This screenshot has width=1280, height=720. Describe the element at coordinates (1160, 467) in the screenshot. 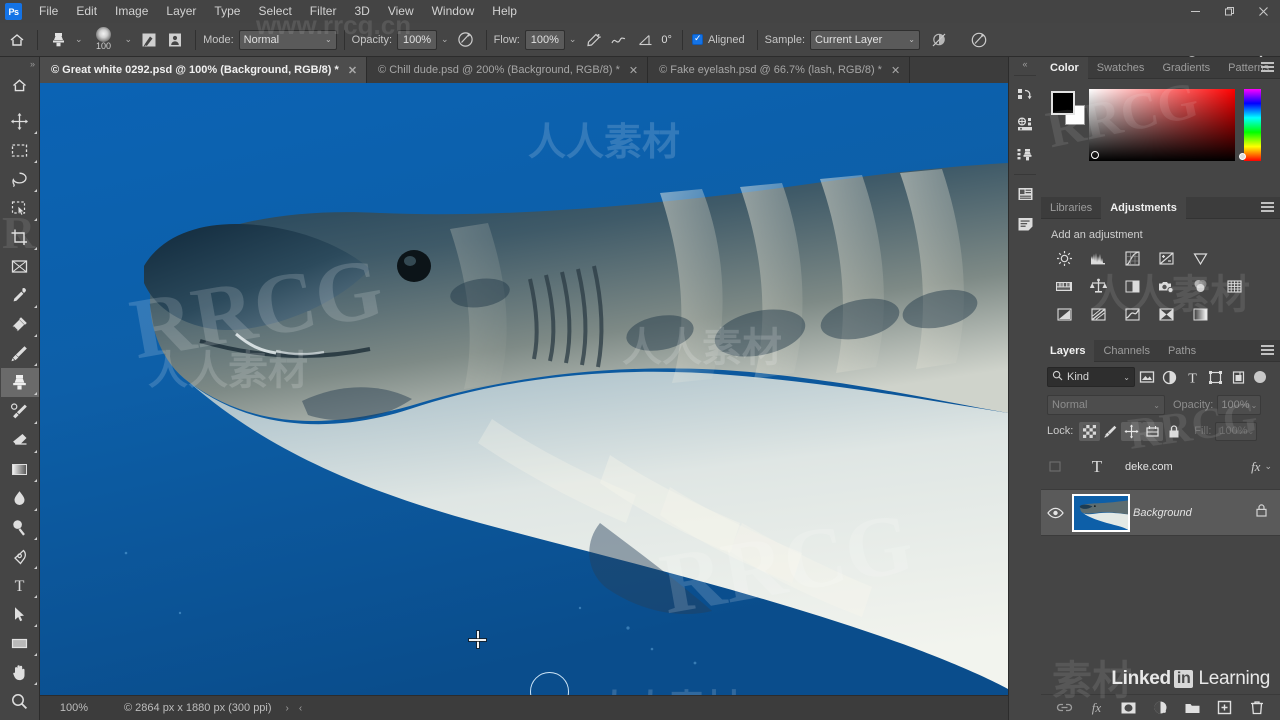

I see `table-row: T deke.com fx ⌄` at that location.